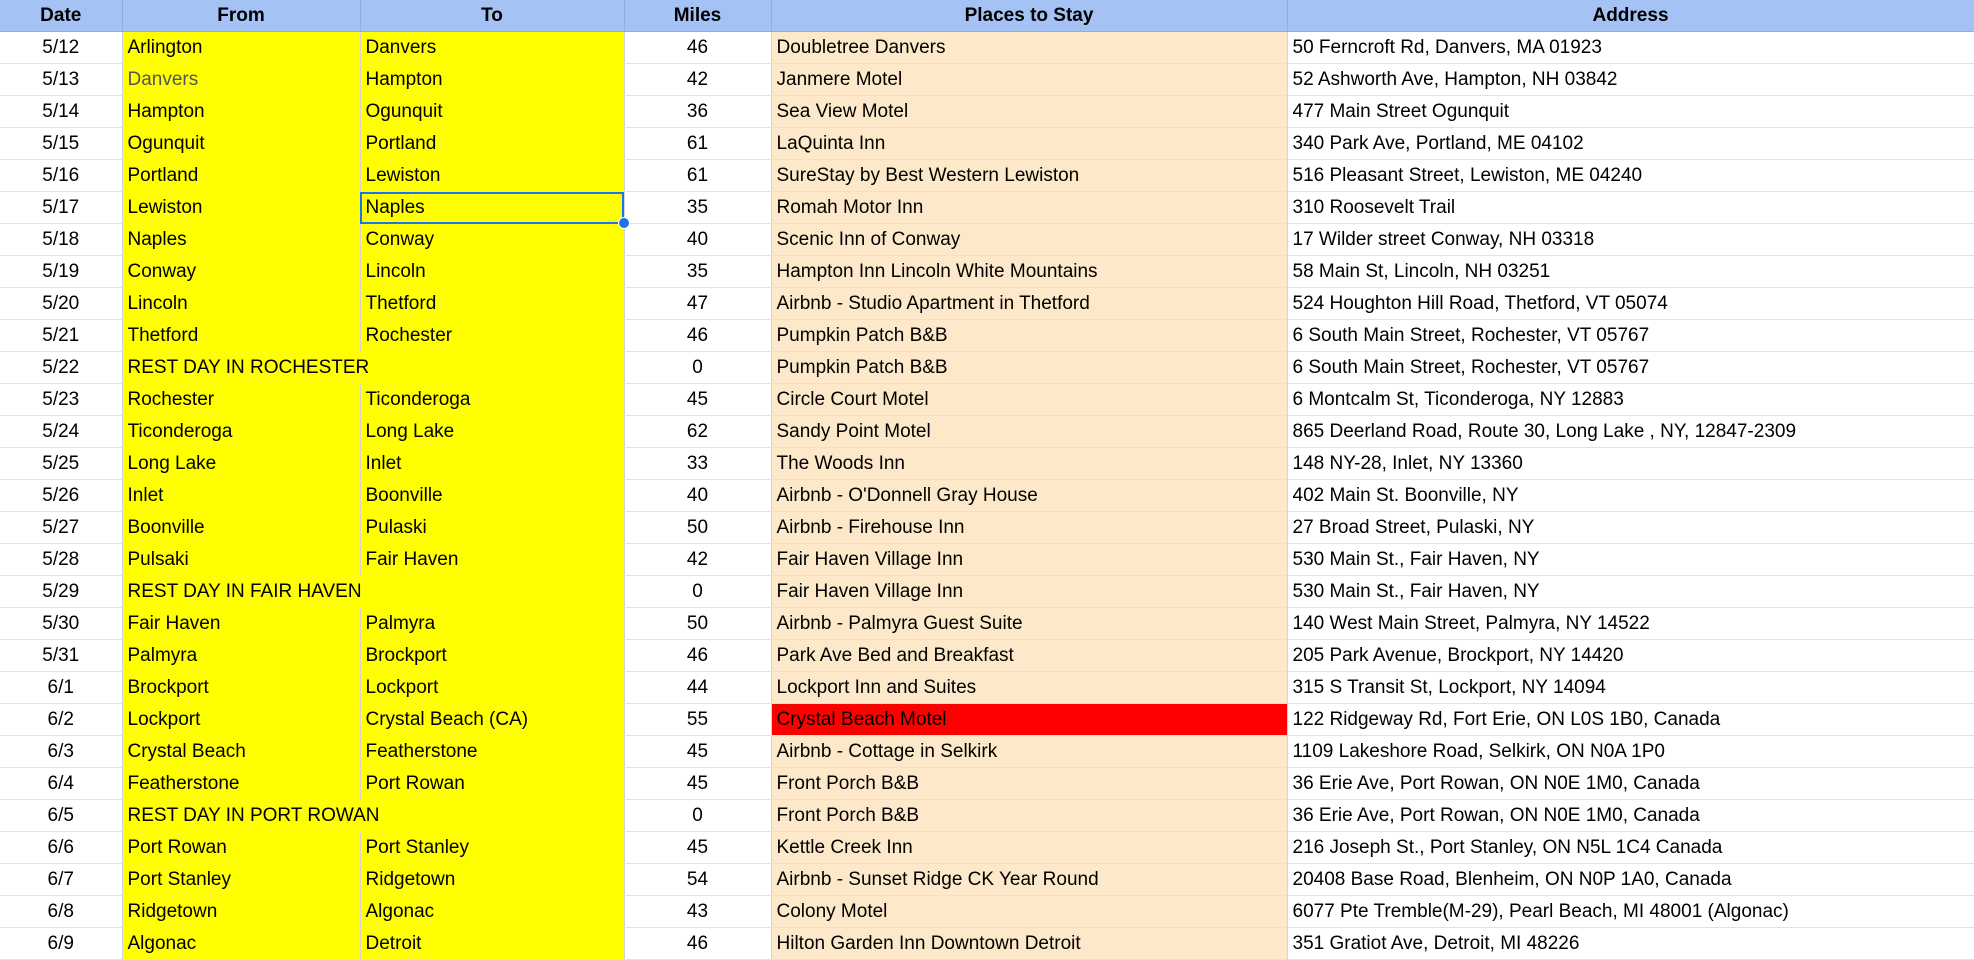 Image resolution: width=1974 pixels, height=960 pixels. What do you see at coordinates (492, 847) in the screenshot?
I see `cell-to: Port Stanley` at bounding box center [492, 847].